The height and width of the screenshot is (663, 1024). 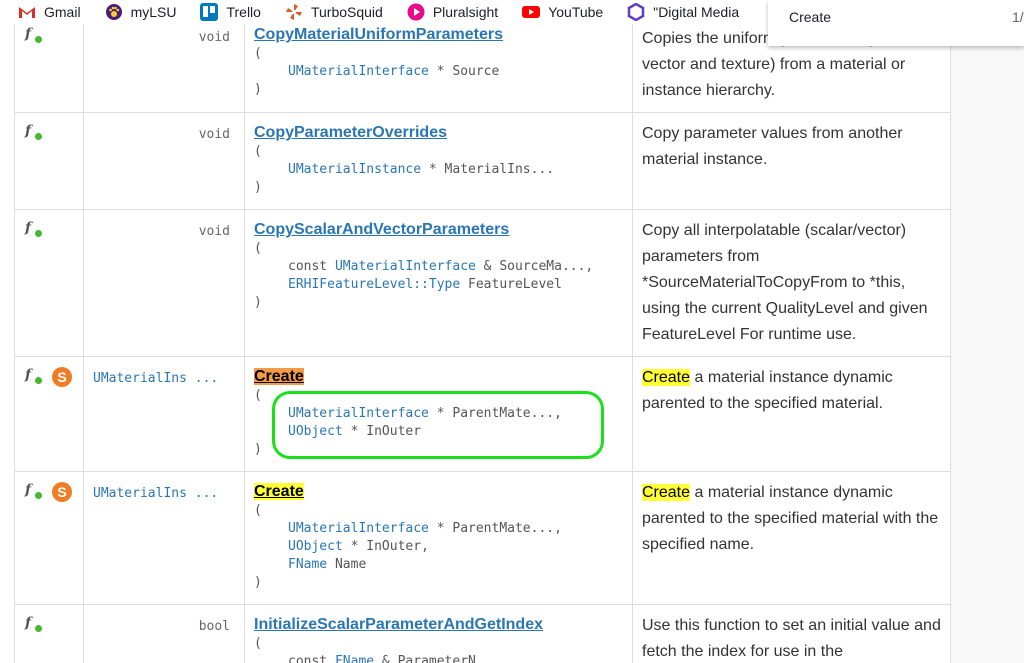 I want to click on pluralsight-icon, so click(x=416, y=12).